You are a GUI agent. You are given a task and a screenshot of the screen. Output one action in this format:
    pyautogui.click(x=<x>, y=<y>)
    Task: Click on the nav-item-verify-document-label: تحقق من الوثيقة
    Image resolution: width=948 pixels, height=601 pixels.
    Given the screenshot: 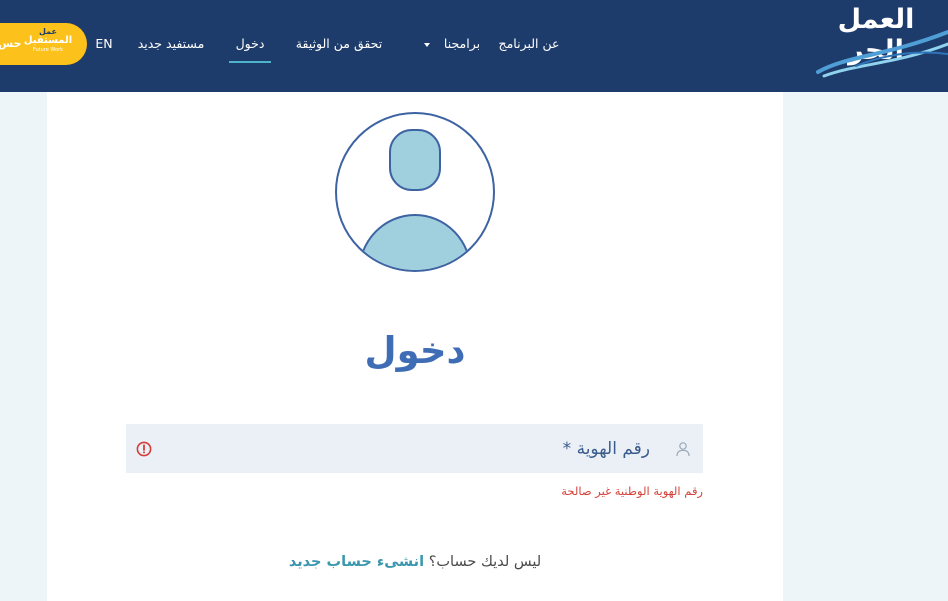 What is the action you would take?
    pyautogui.click(x=339, y=43)
    